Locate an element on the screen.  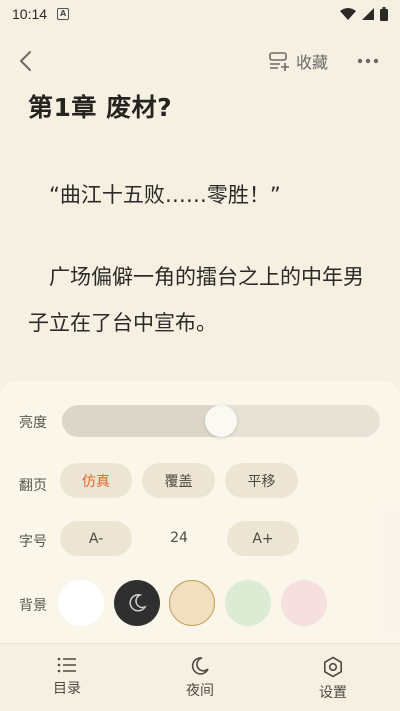
top-nav: 收藏 is located at coordinates (200, 61).